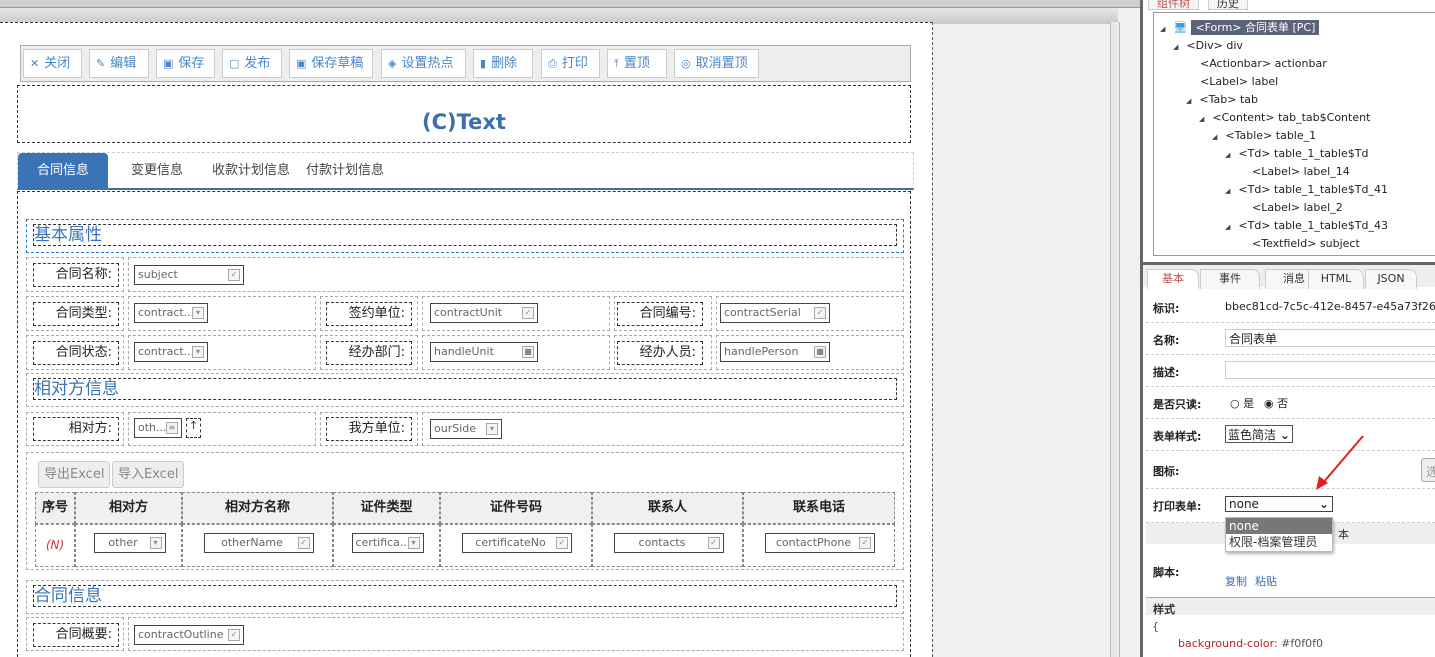 The height and width of the screenshot is (657, 1435). I want to click on tab-contract-info: 合同信息, so click(63, 171).